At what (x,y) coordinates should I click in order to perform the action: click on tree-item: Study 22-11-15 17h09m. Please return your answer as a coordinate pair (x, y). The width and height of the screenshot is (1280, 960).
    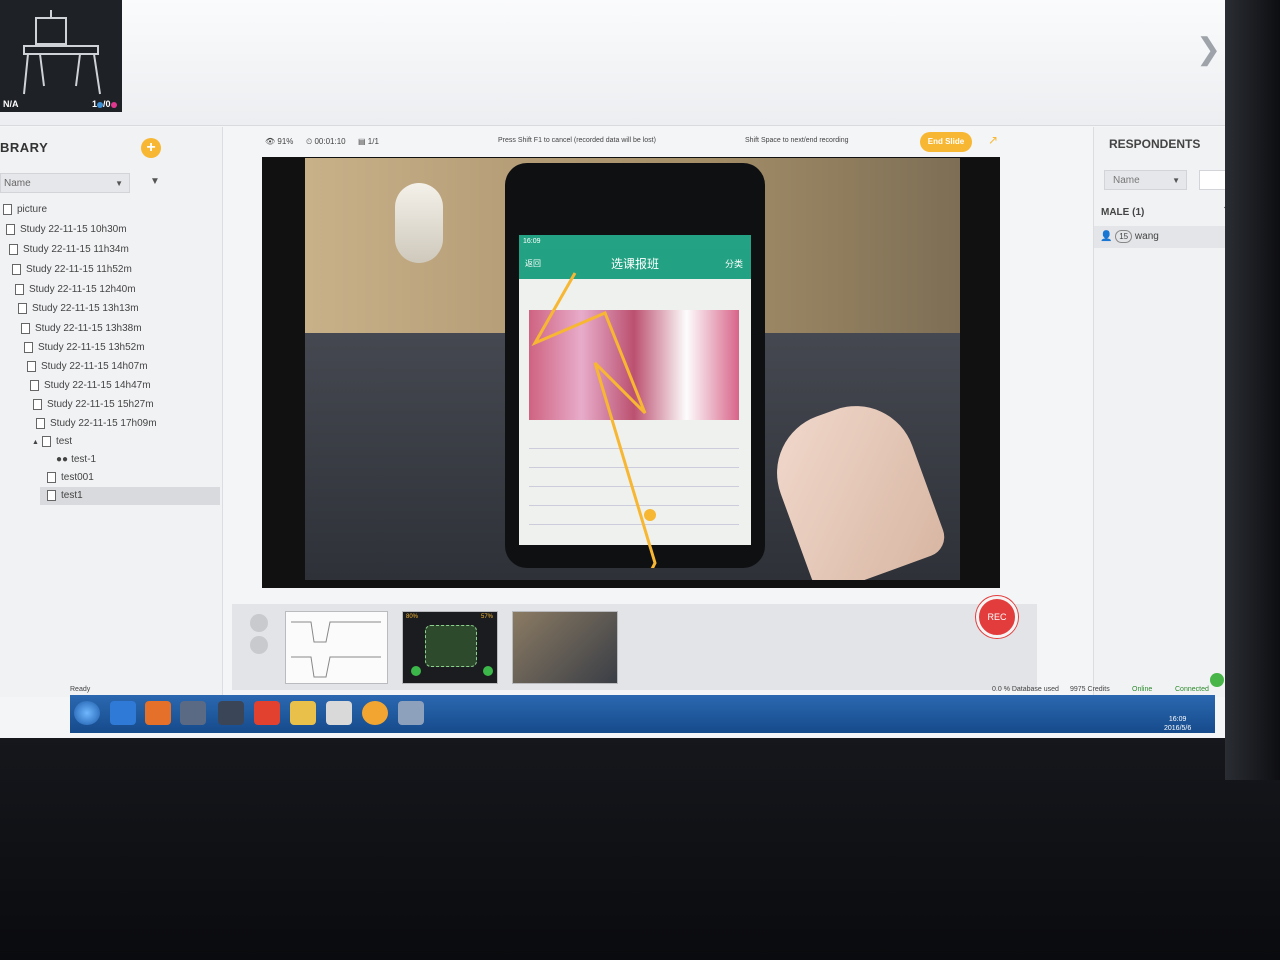
    Looking at the image, I should click on (96, 424).